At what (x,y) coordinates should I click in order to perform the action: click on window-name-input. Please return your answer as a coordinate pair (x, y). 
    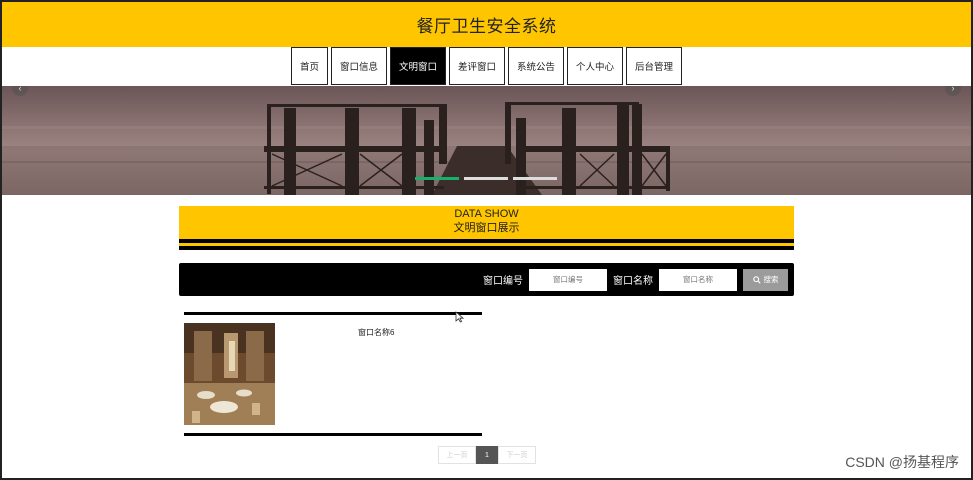
    Looking at the image, I should click on (698, 279).